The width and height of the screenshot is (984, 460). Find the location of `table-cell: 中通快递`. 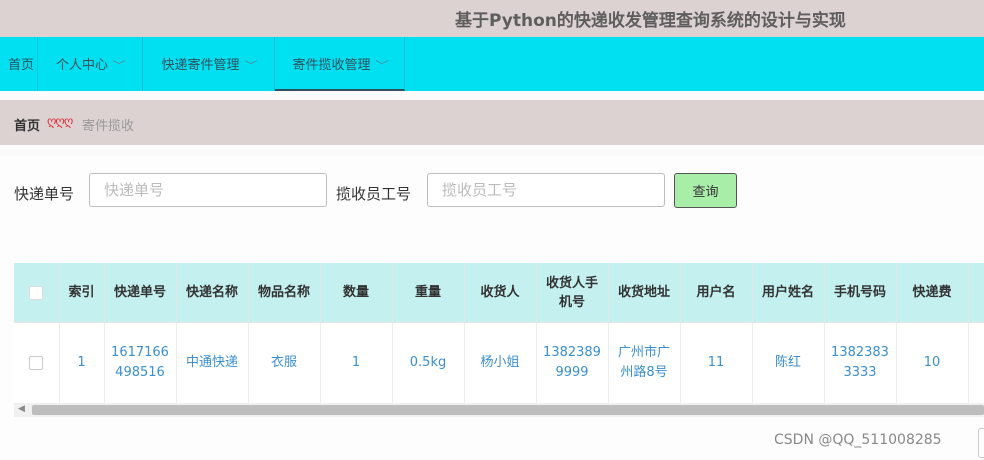

table-cell: 中通快递 is located at coordinates (212, 362).